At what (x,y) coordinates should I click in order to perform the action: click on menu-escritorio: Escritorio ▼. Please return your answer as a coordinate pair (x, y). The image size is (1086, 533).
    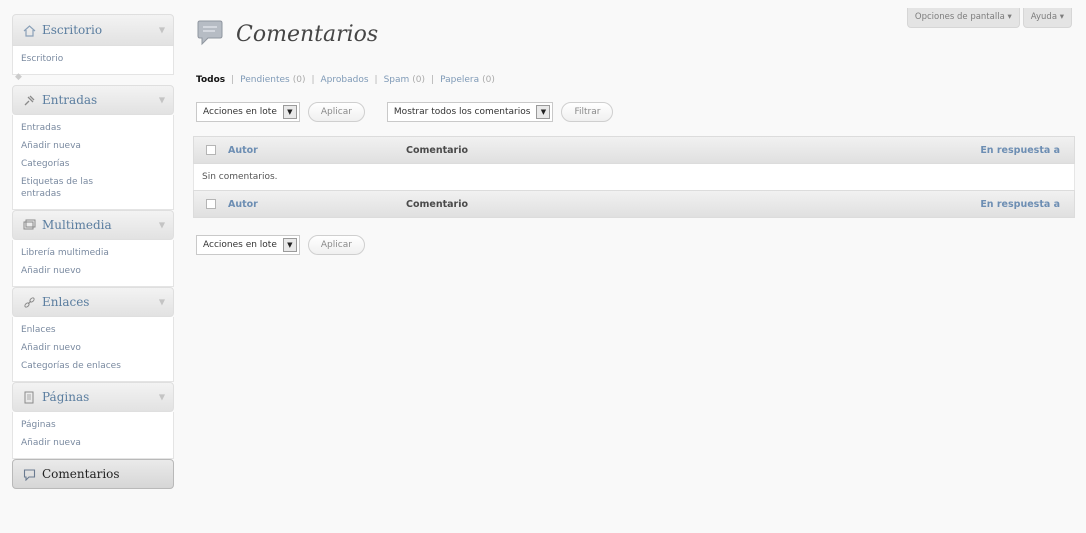
    Looking at the image, I should click on (93, 30).